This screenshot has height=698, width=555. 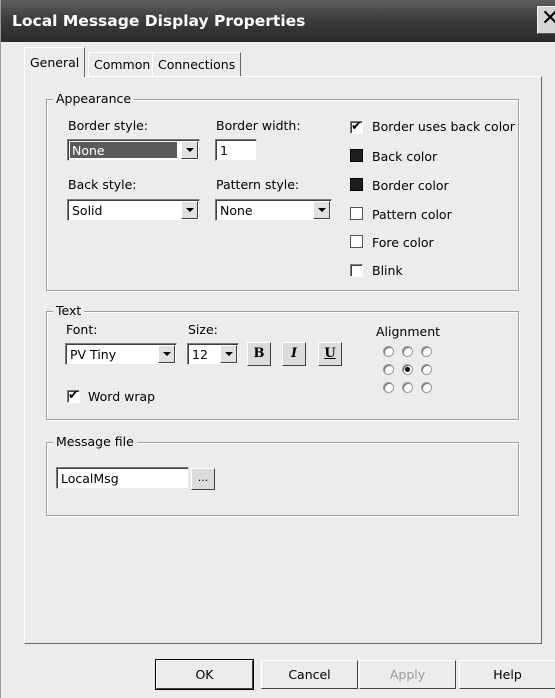 What do you see at coordinates (90, 478) in the screenshot?
I see `message-file-value: LocalMsg` at bounding box center [90, 478].